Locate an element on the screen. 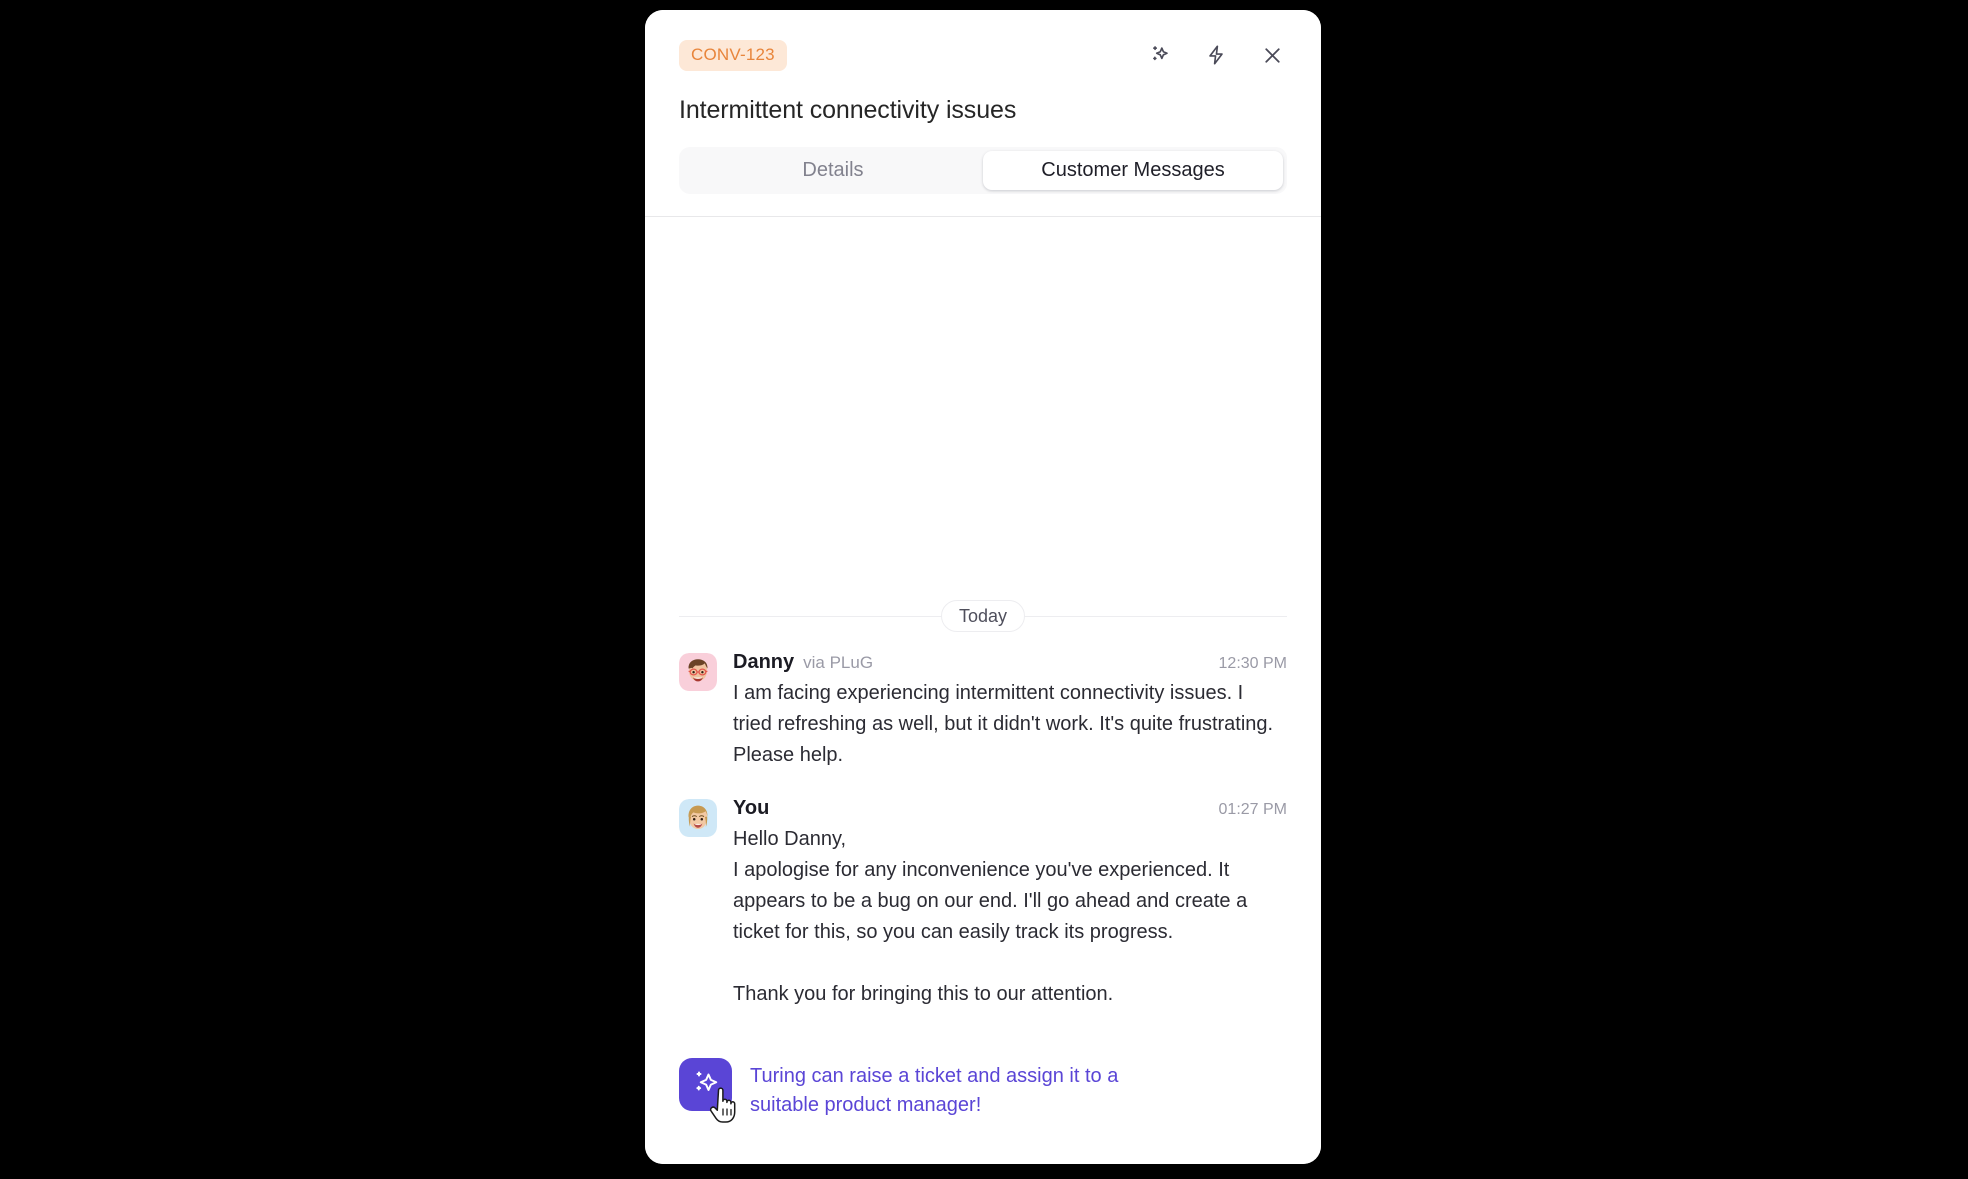 The image size is (1968, 1179). zap-icon is located at coordinates (1216, 55).